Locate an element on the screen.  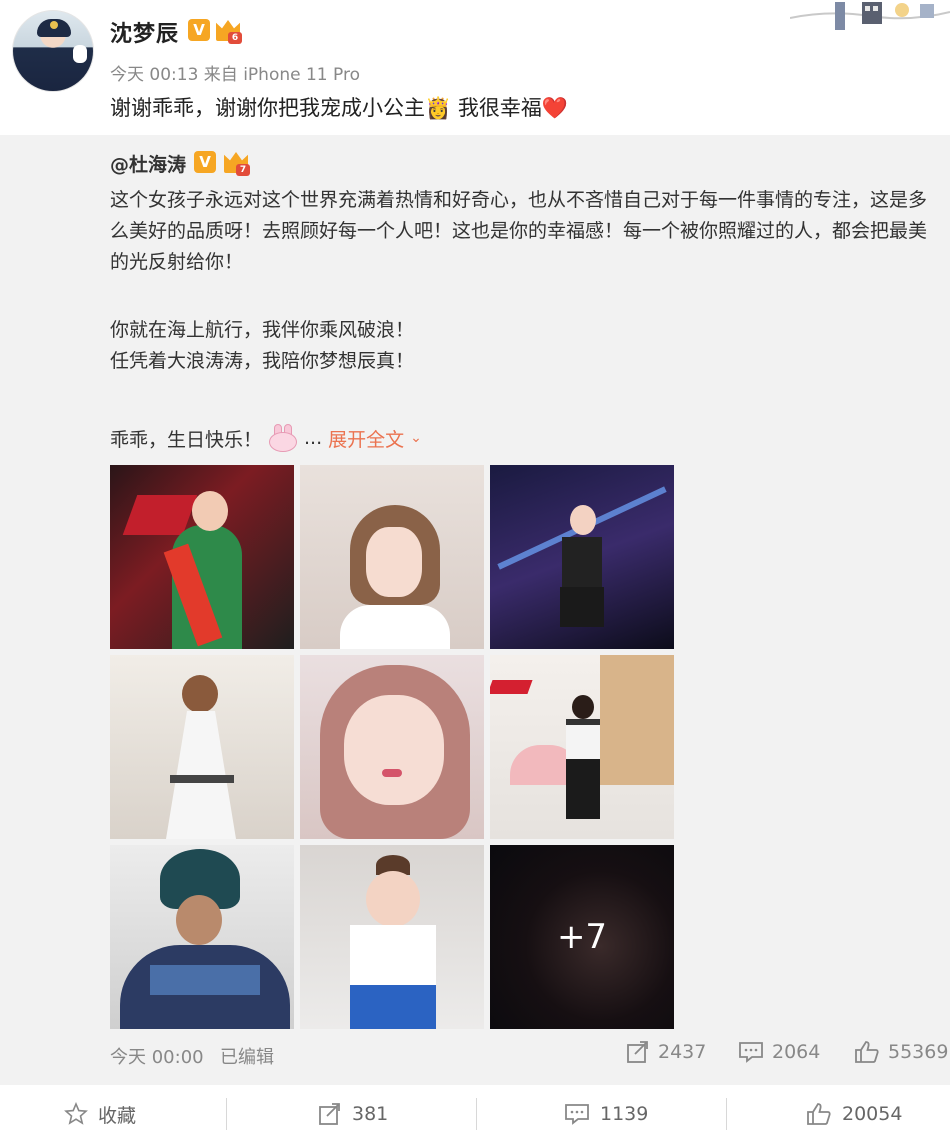
repost-line: 你就在海上航行，我伴你乘风破浪！ is located at coordinates (262, 330).